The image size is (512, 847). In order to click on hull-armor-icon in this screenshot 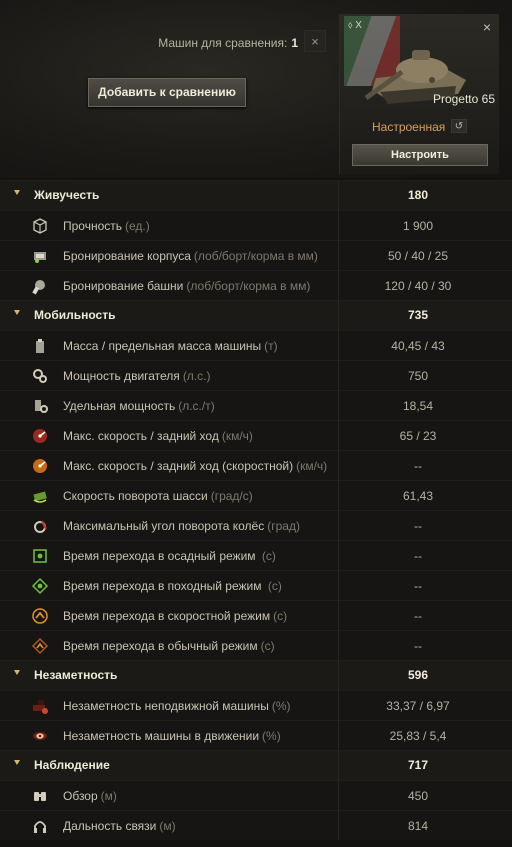, I will do `click(40, 257)`.